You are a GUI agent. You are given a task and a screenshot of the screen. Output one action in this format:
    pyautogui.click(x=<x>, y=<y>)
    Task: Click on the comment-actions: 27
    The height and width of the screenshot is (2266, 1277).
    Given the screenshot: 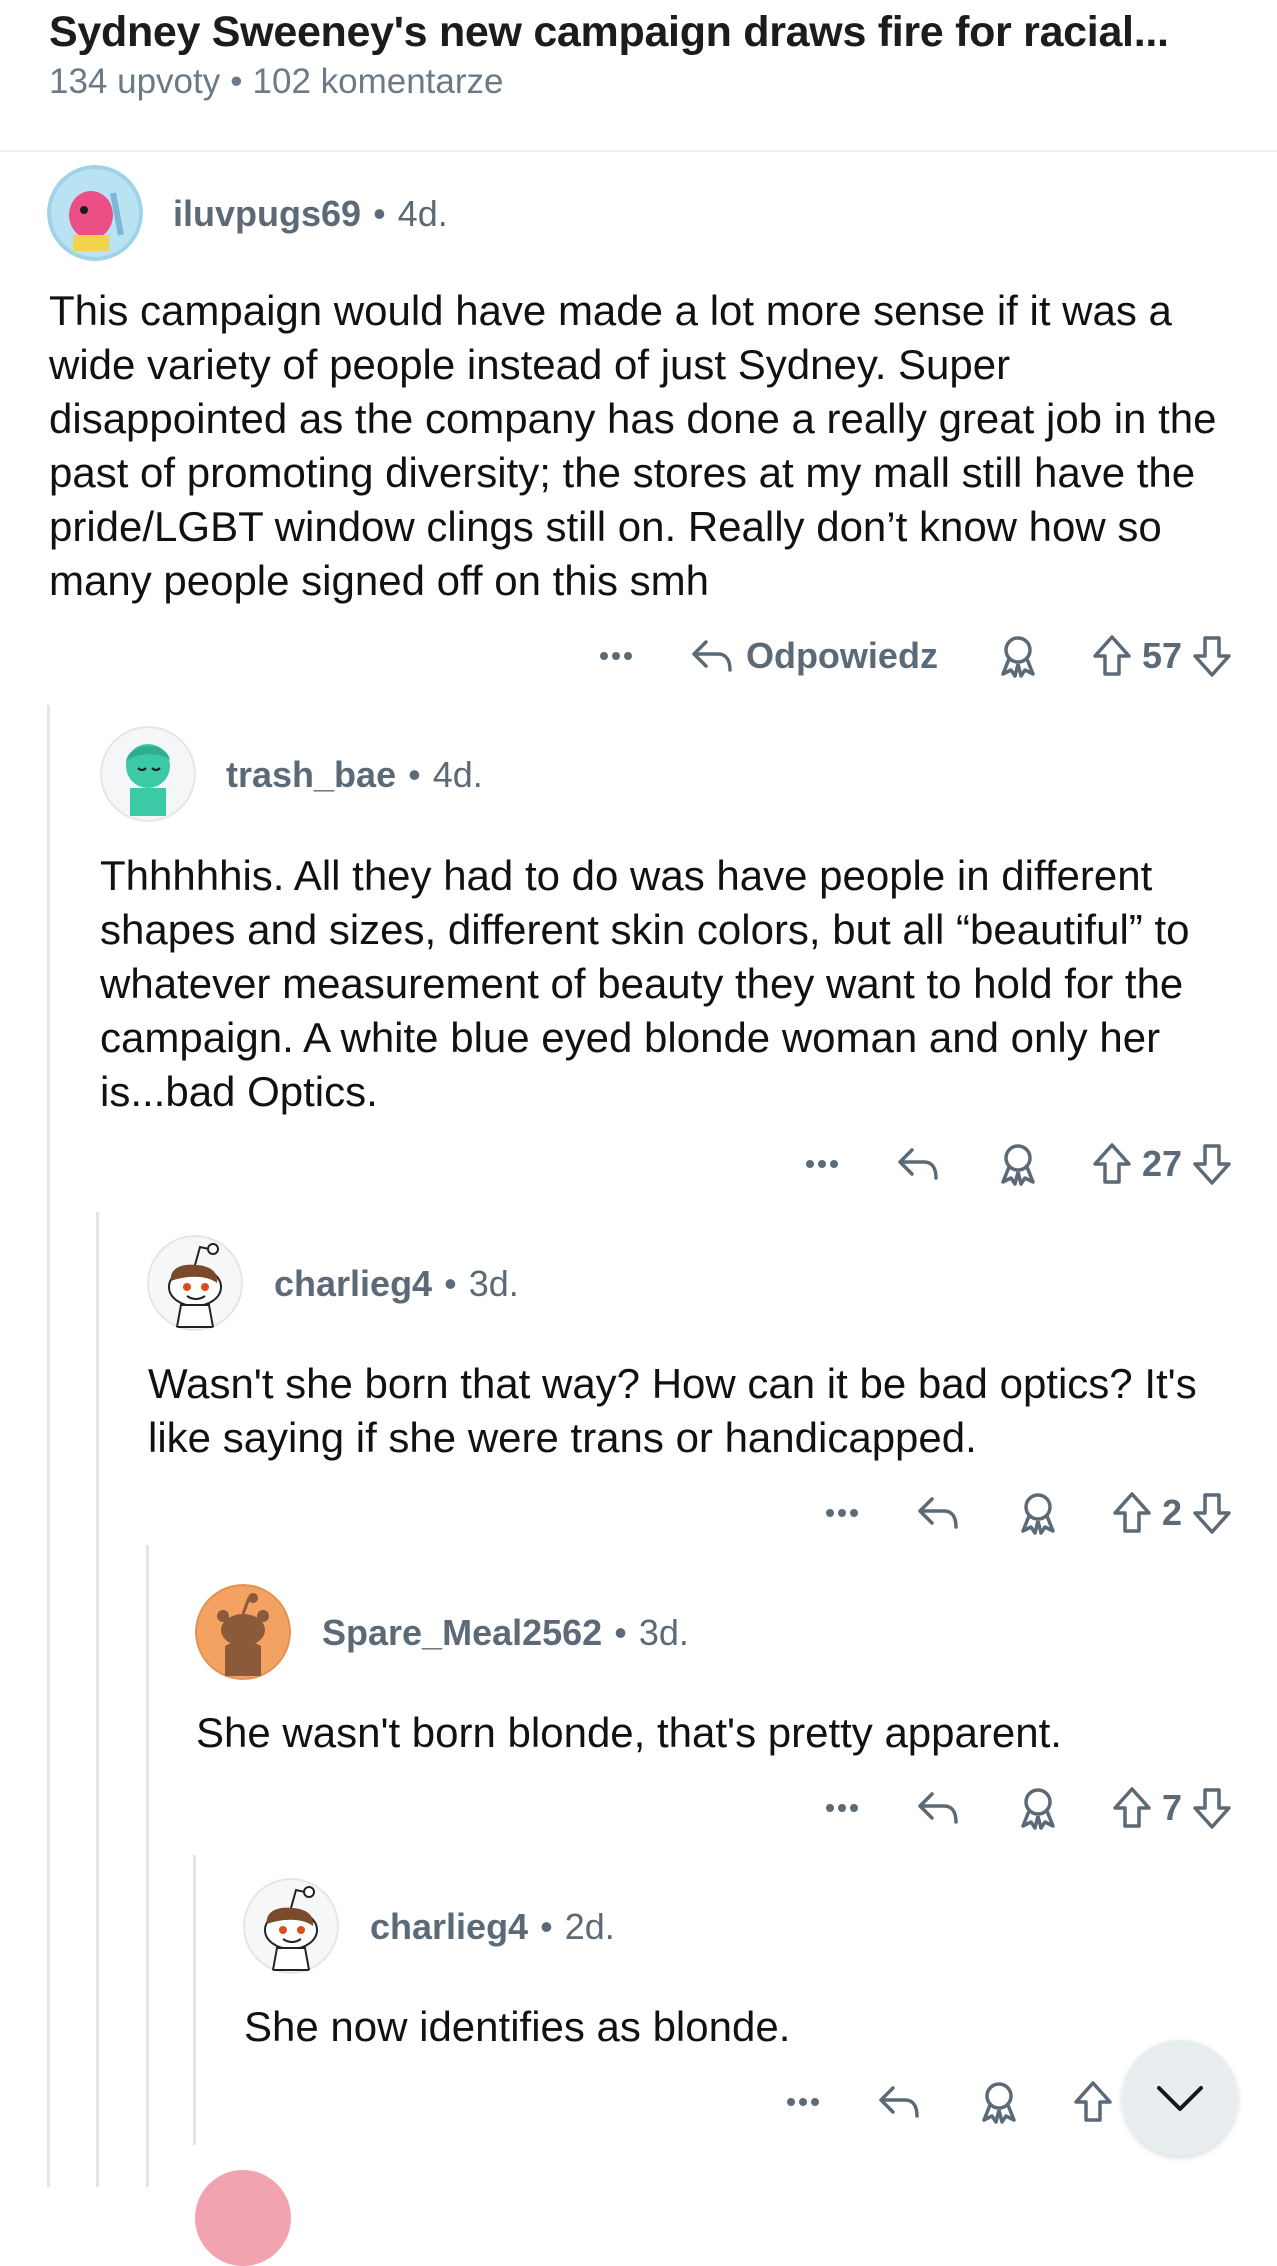 What is the action you would take?
    pyautogui.click(x=1019, y=1164)
    